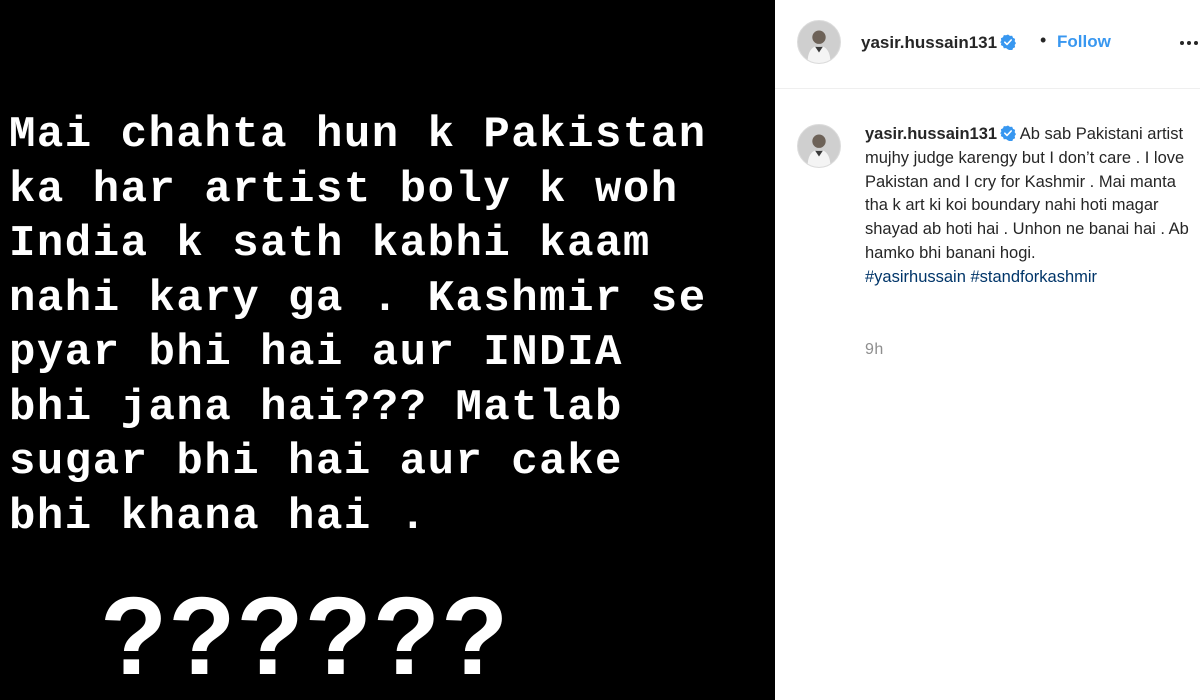 The width and height of the screenshot is (1200, 700). Describe the element at coordinates (330, 244) in the screenshot. I see `story-line: India k sath kabhi kaam` at that location.